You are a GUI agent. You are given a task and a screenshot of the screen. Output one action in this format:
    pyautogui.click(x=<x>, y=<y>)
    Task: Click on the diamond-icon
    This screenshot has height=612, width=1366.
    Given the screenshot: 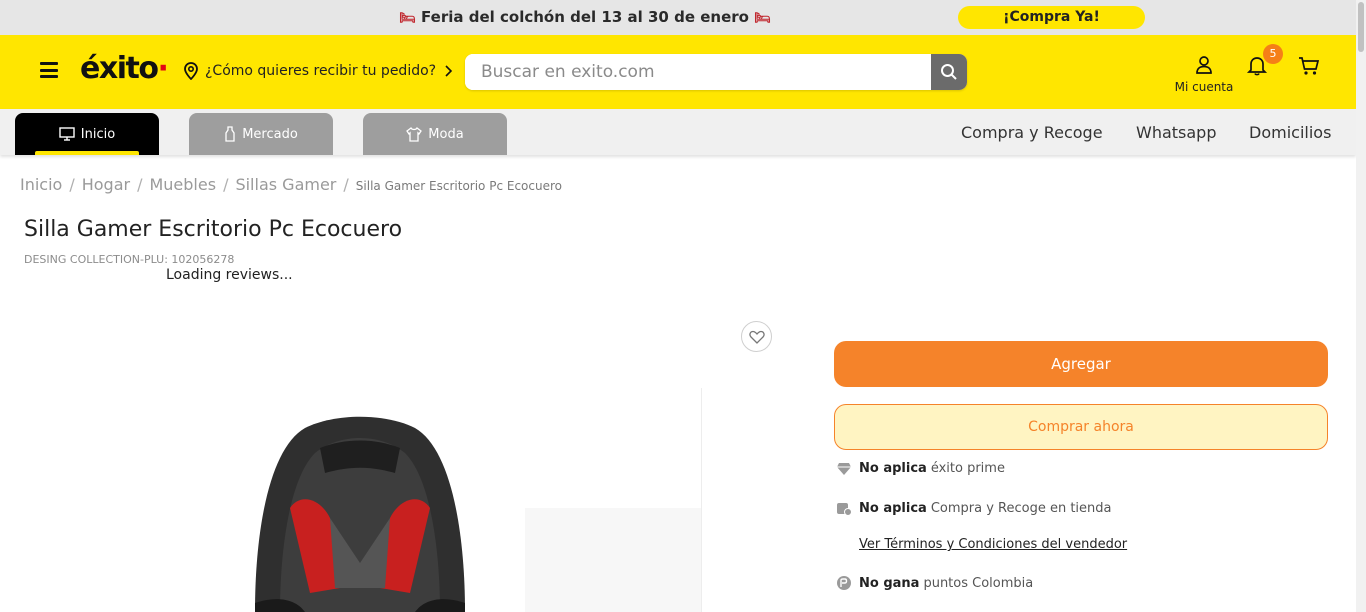 What is the action you would take?
    pyautogui.click(x=844, y=468)
    